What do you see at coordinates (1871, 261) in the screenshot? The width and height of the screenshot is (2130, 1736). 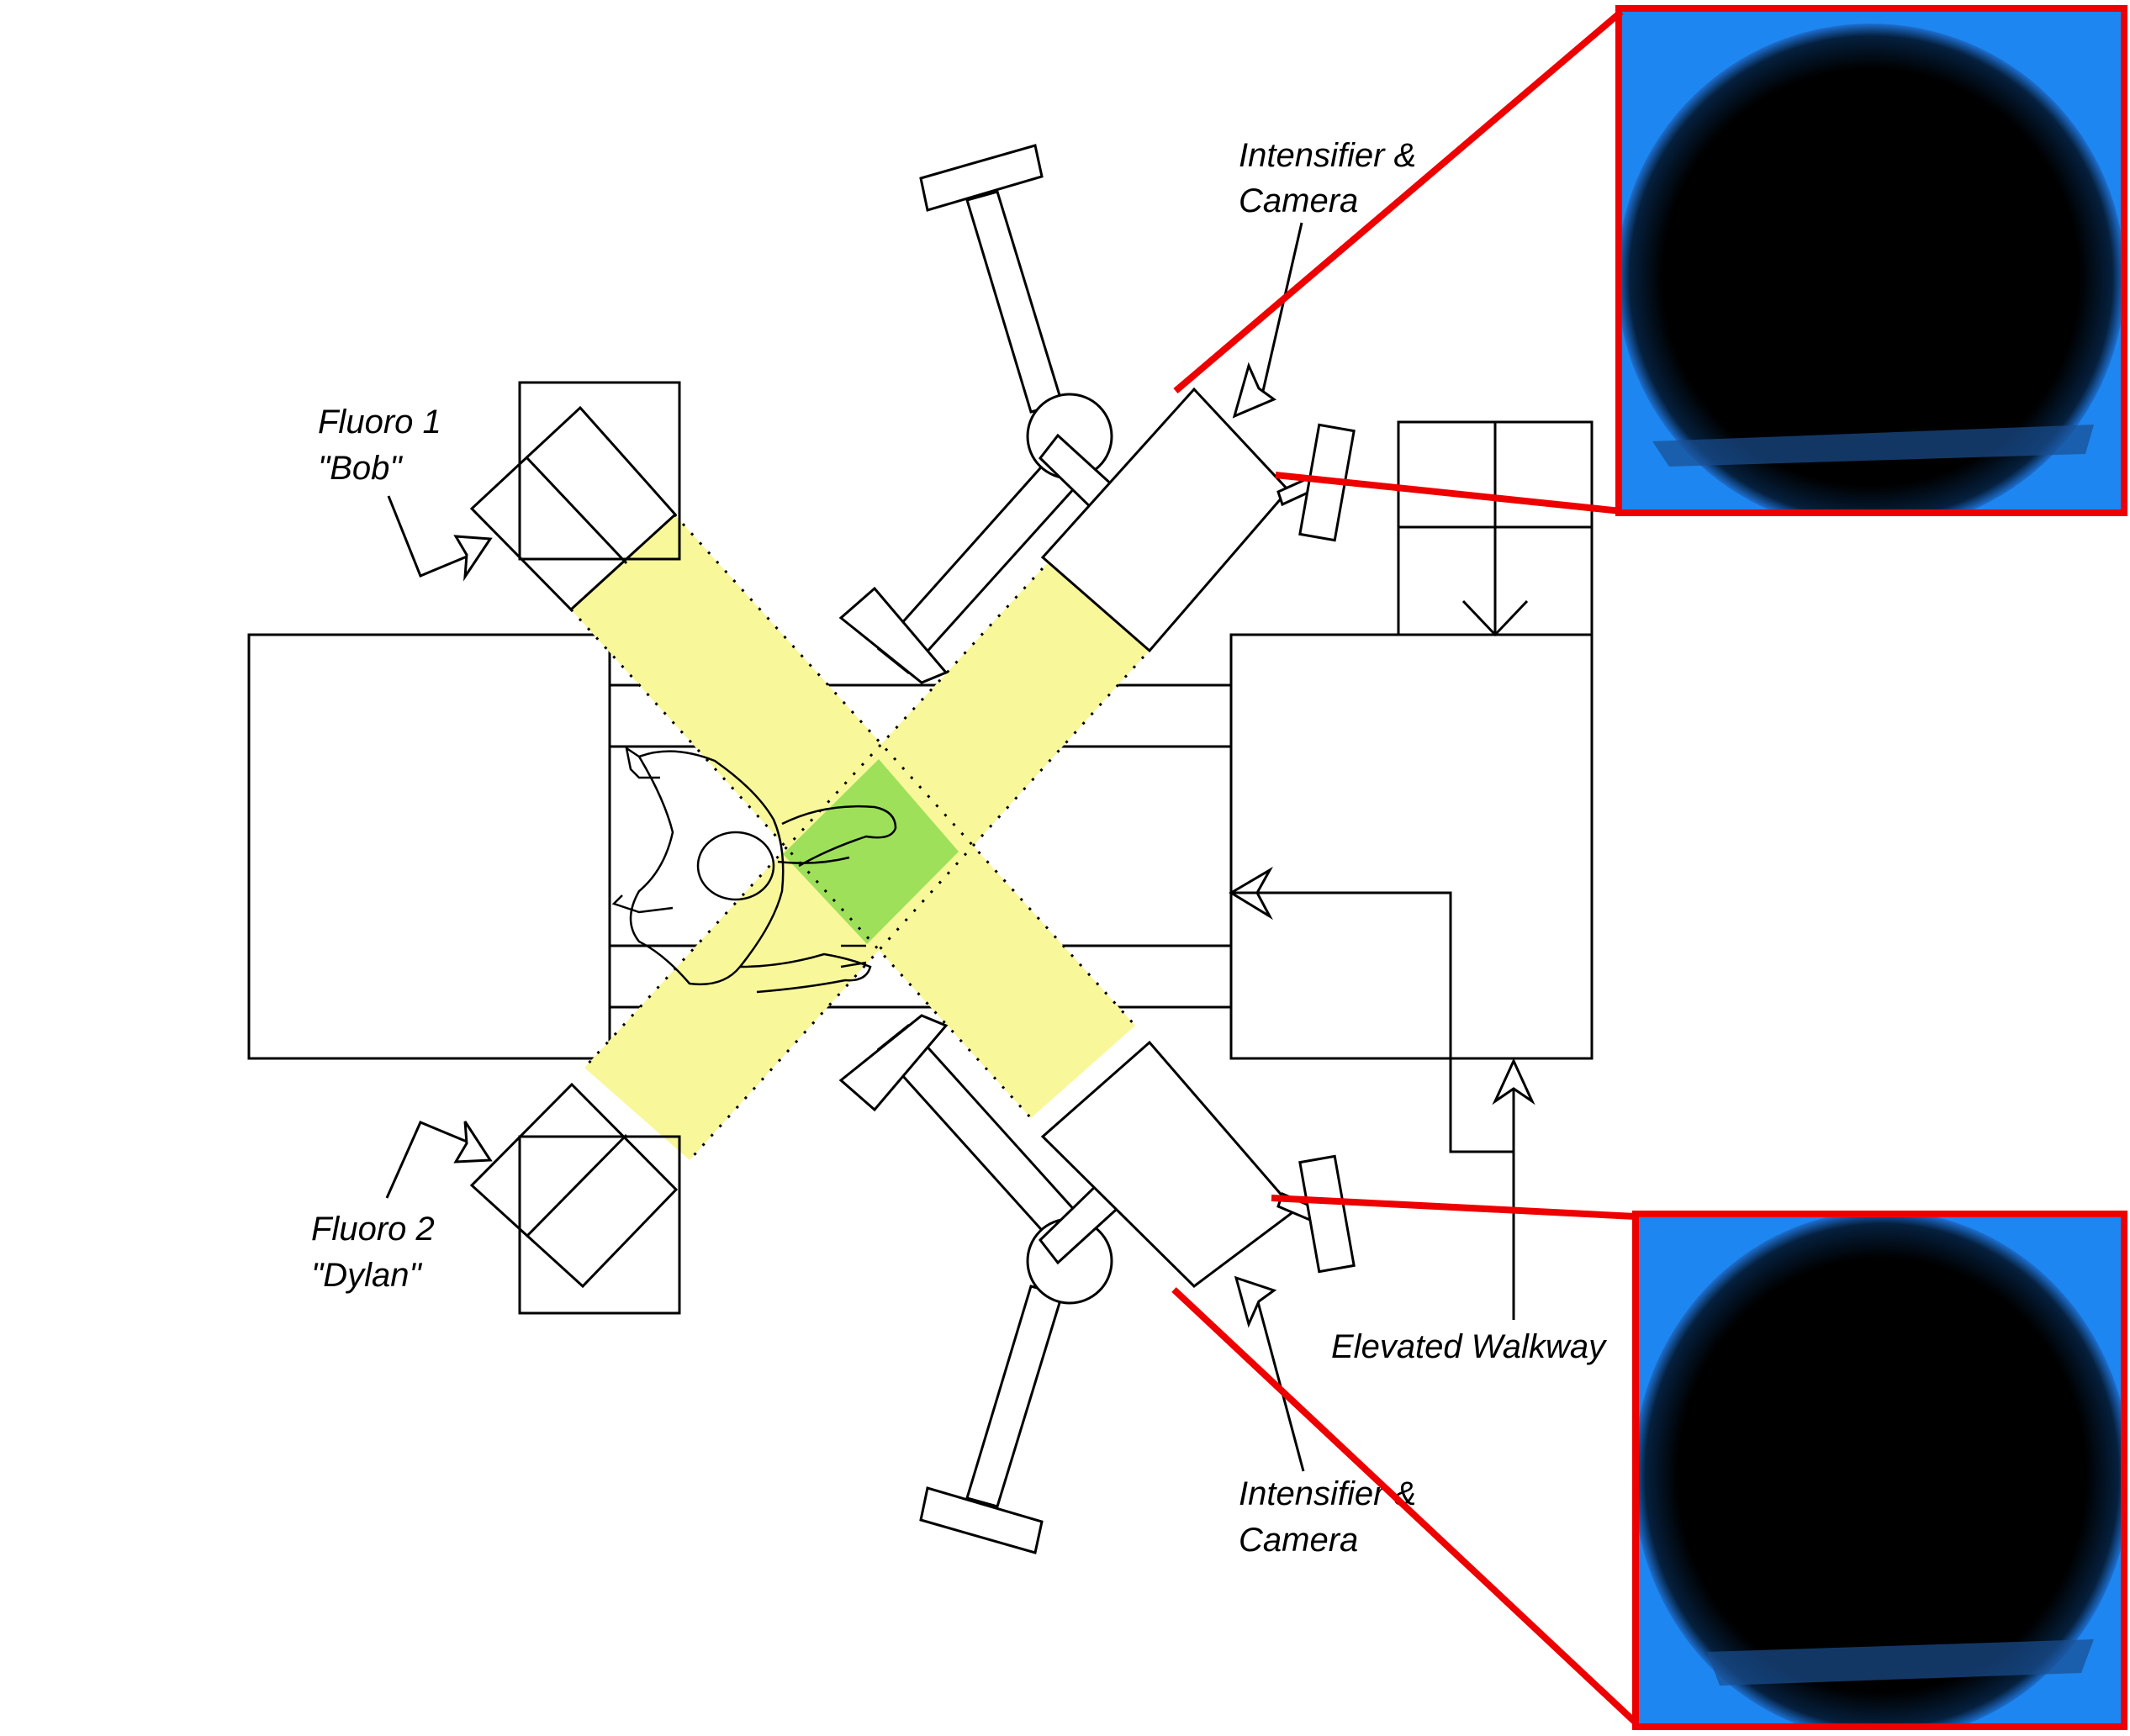 I see `xray-image-top` at bounding box center [1871, 261].